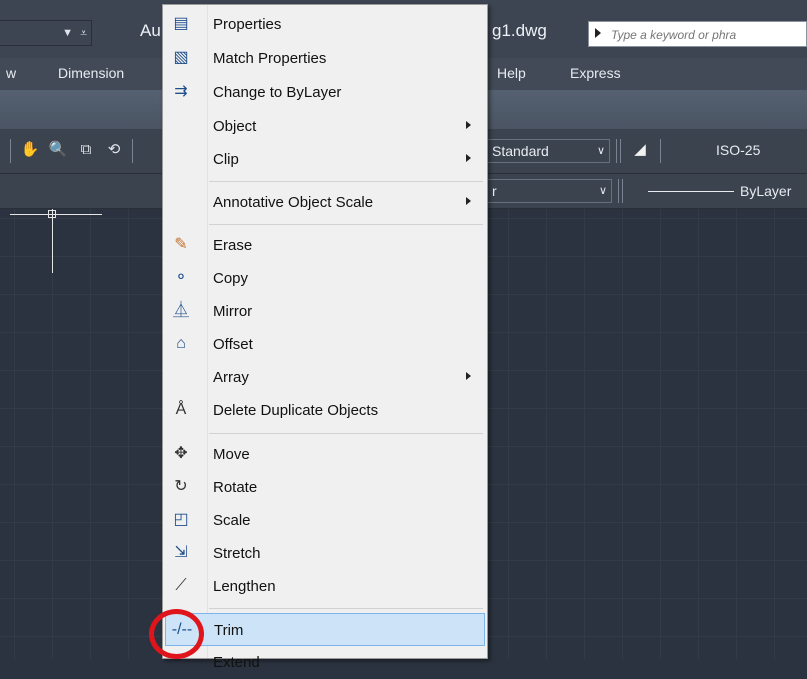 The image size is (807, 679). What do you see at coordinates (325, 202) in the screenshot?
I see `menu-item-annotative-object-scale: Annotative Object Scale` at bounding box center [325, 202].